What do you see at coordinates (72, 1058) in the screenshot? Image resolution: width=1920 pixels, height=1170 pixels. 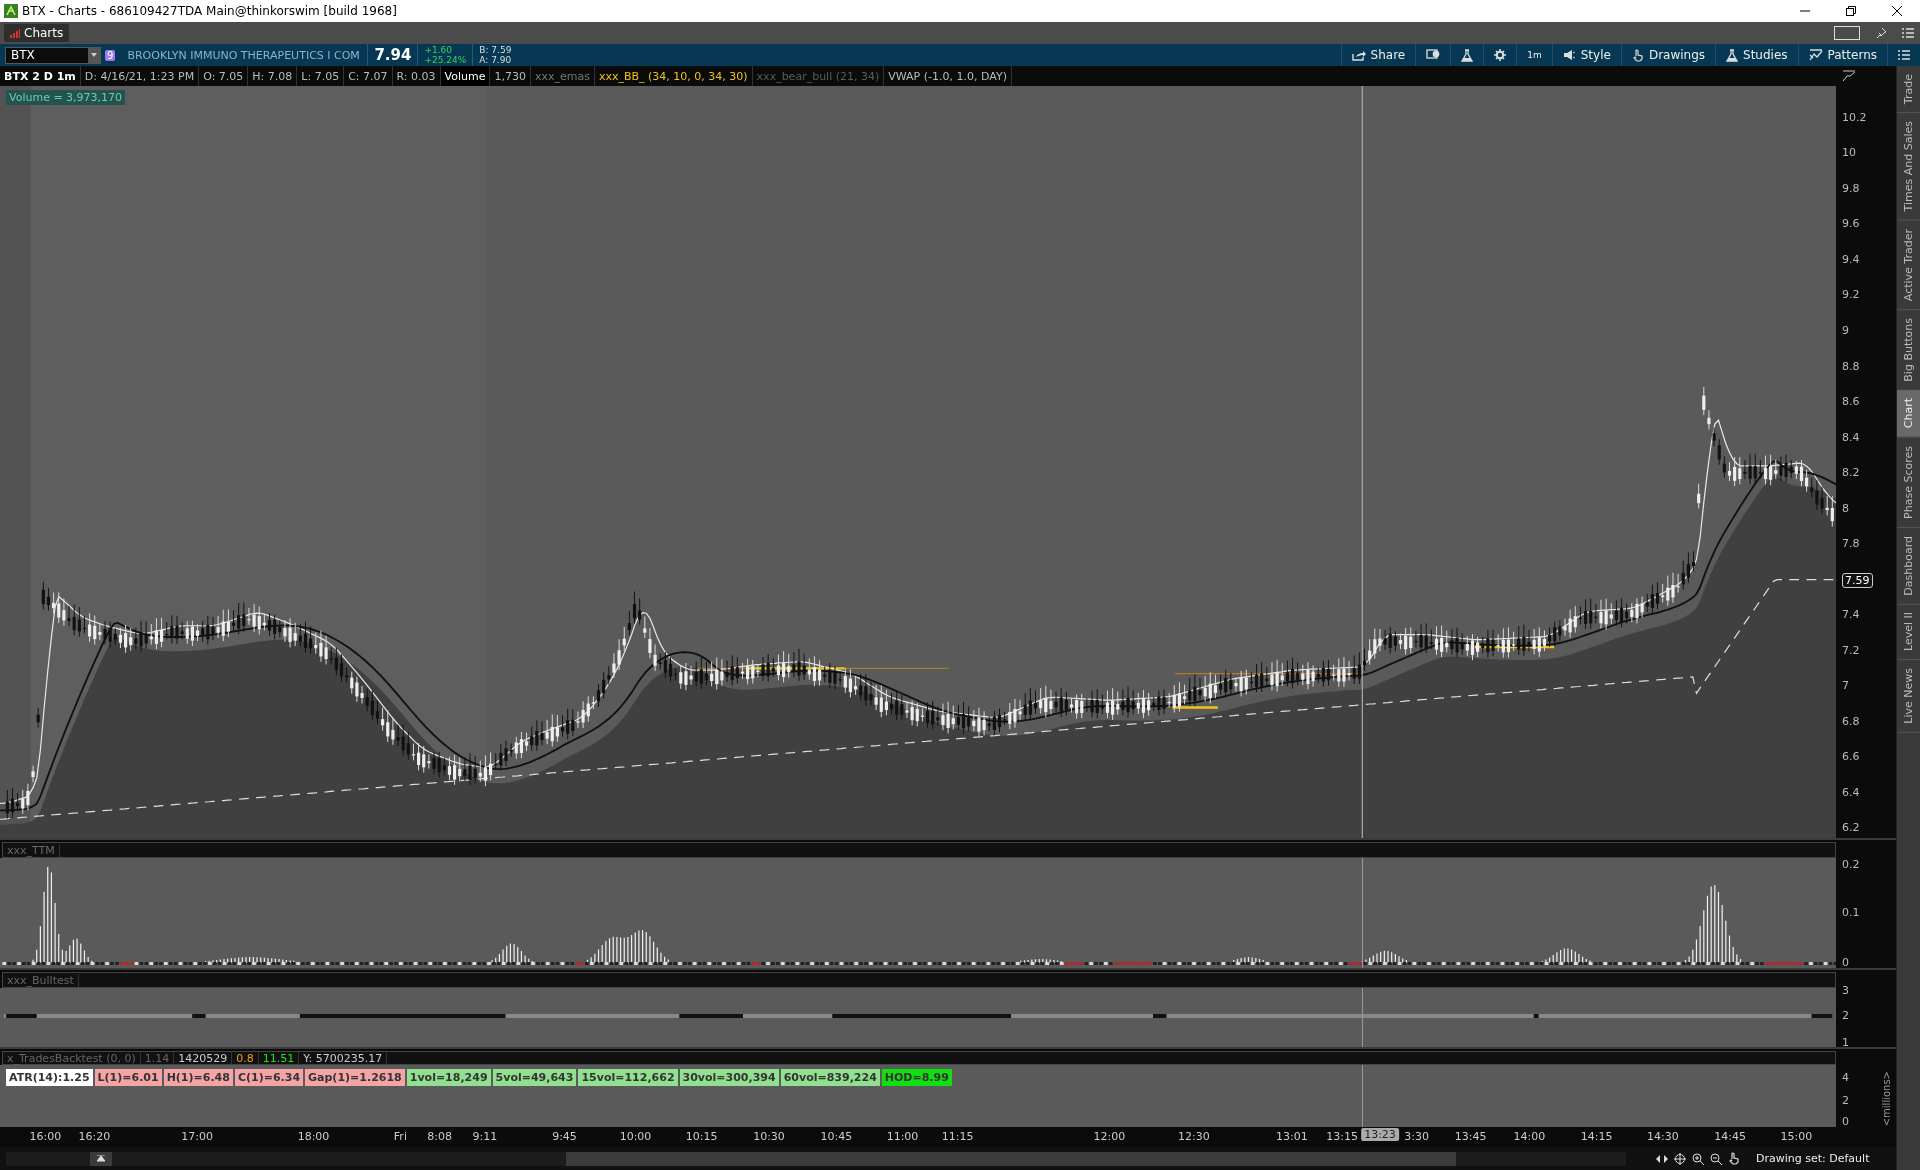 I see `study-value: x_TradesBacktest (0, 0)` at bounding box center [72, 1058].